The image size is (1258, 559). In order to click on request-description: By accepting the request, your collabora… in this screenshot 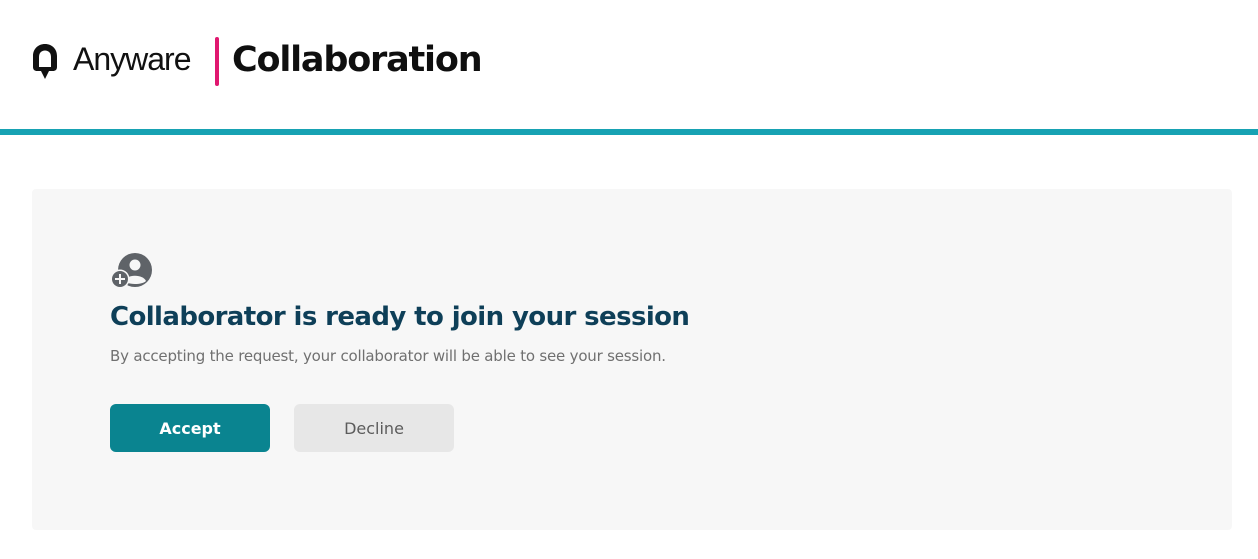, I will do `click(388, 356)`.